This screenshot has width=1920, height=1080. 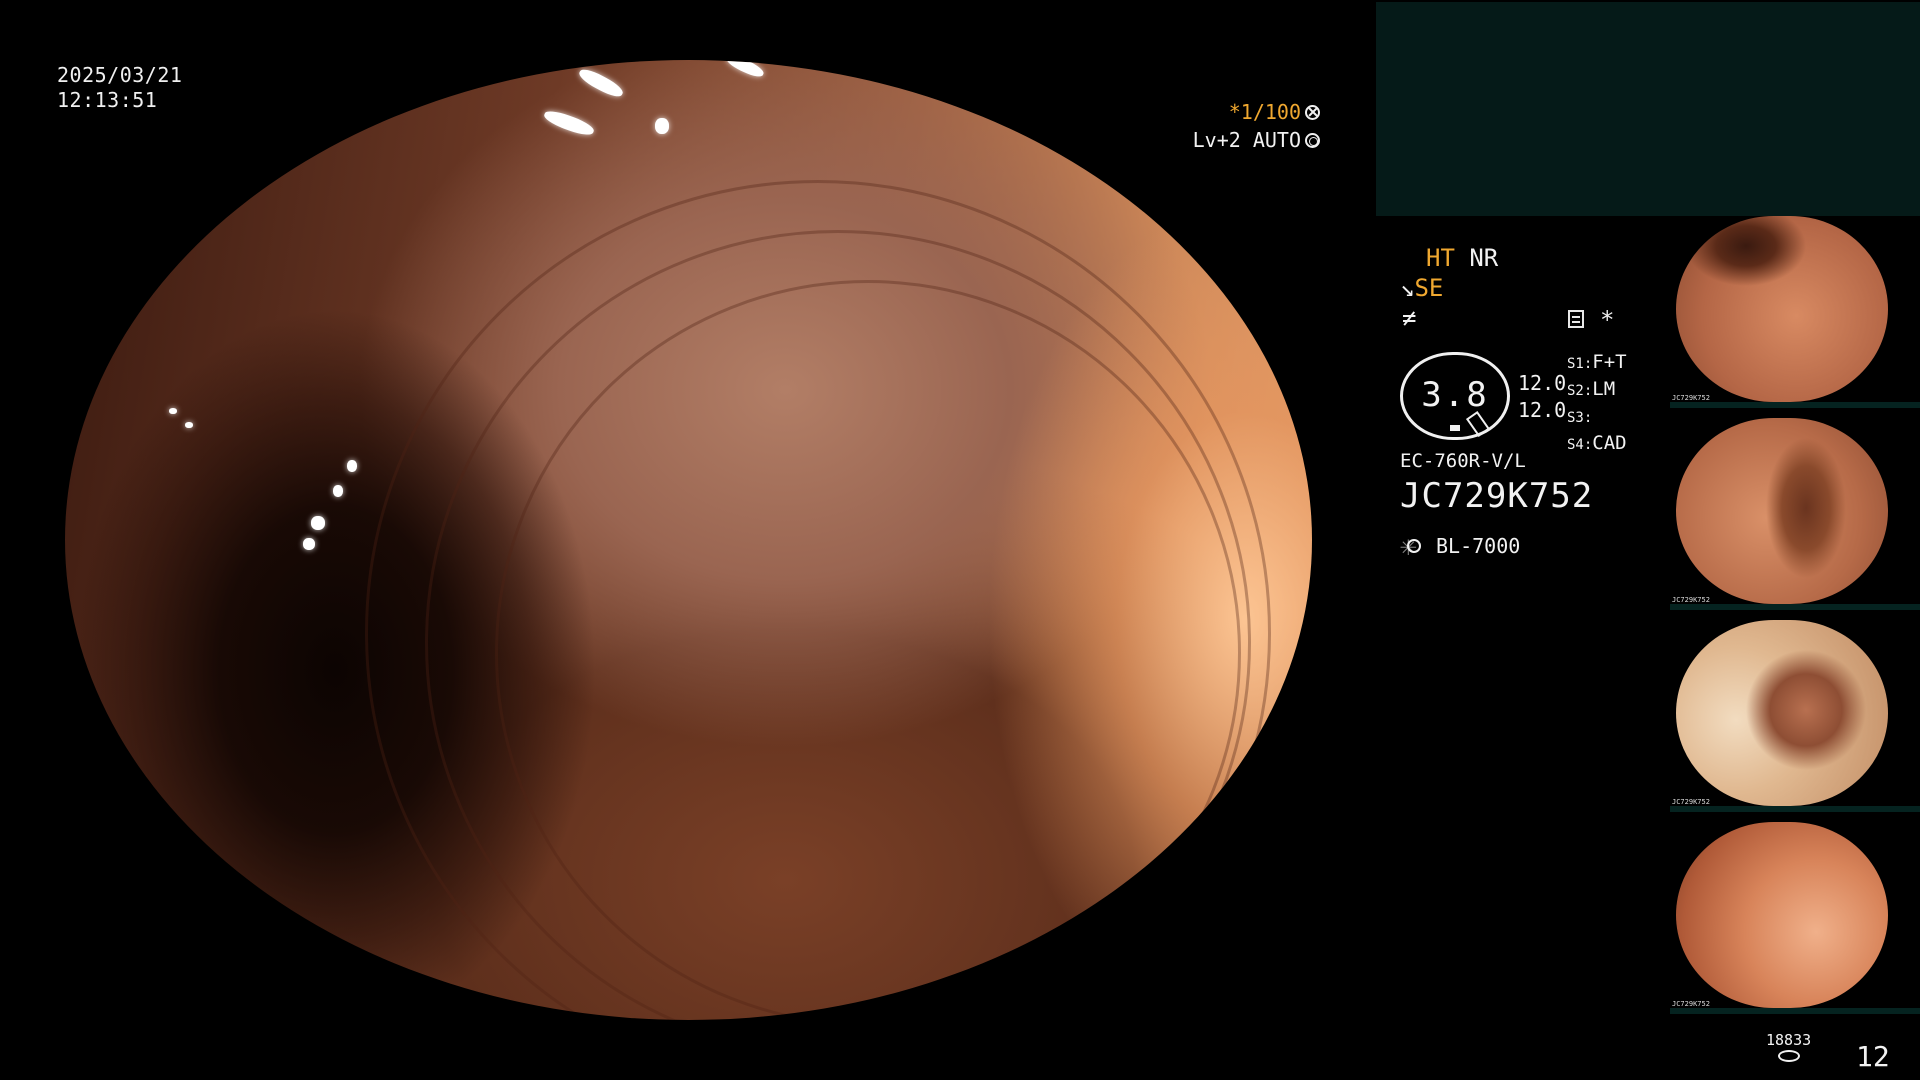 What do you see at coordinates (1788, 1056) in the screenshot?
I see `disk-icon` at bounding box center [1788, 1056].